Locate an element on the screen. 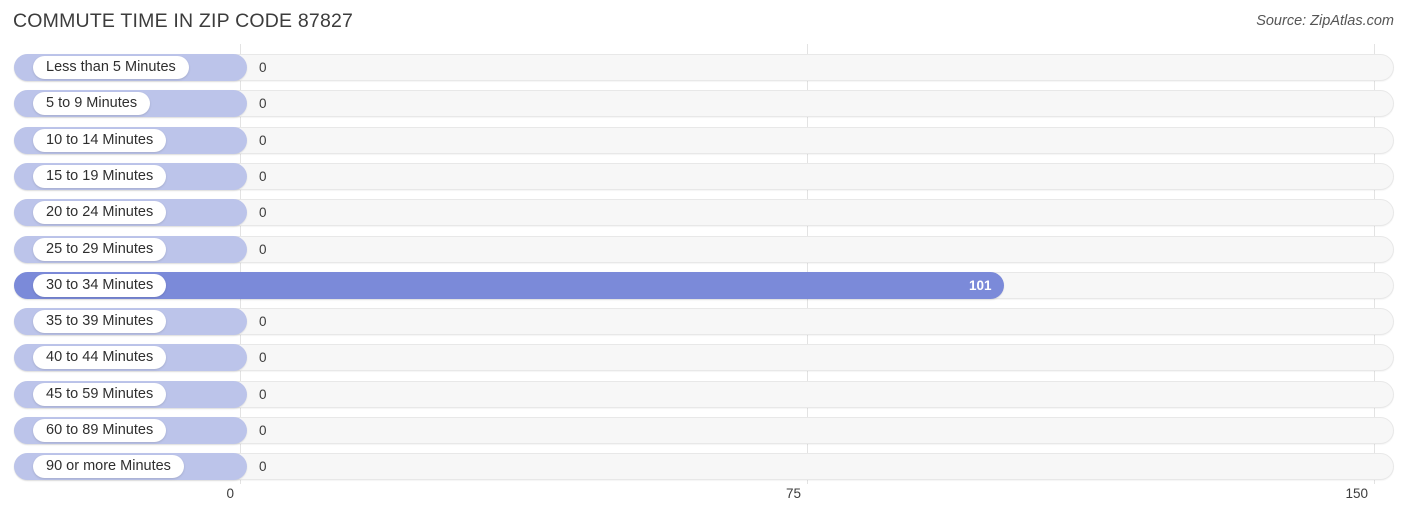  bar-category-label: 10 to 14 Minutes is located at coordinates (100, 140).